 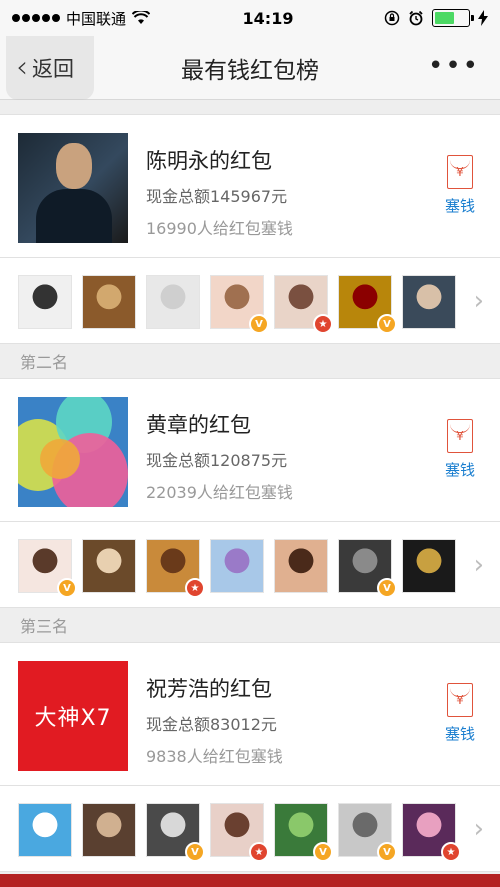 I want to click on brand-logo: 大神X7, so click(x=73, y=716).